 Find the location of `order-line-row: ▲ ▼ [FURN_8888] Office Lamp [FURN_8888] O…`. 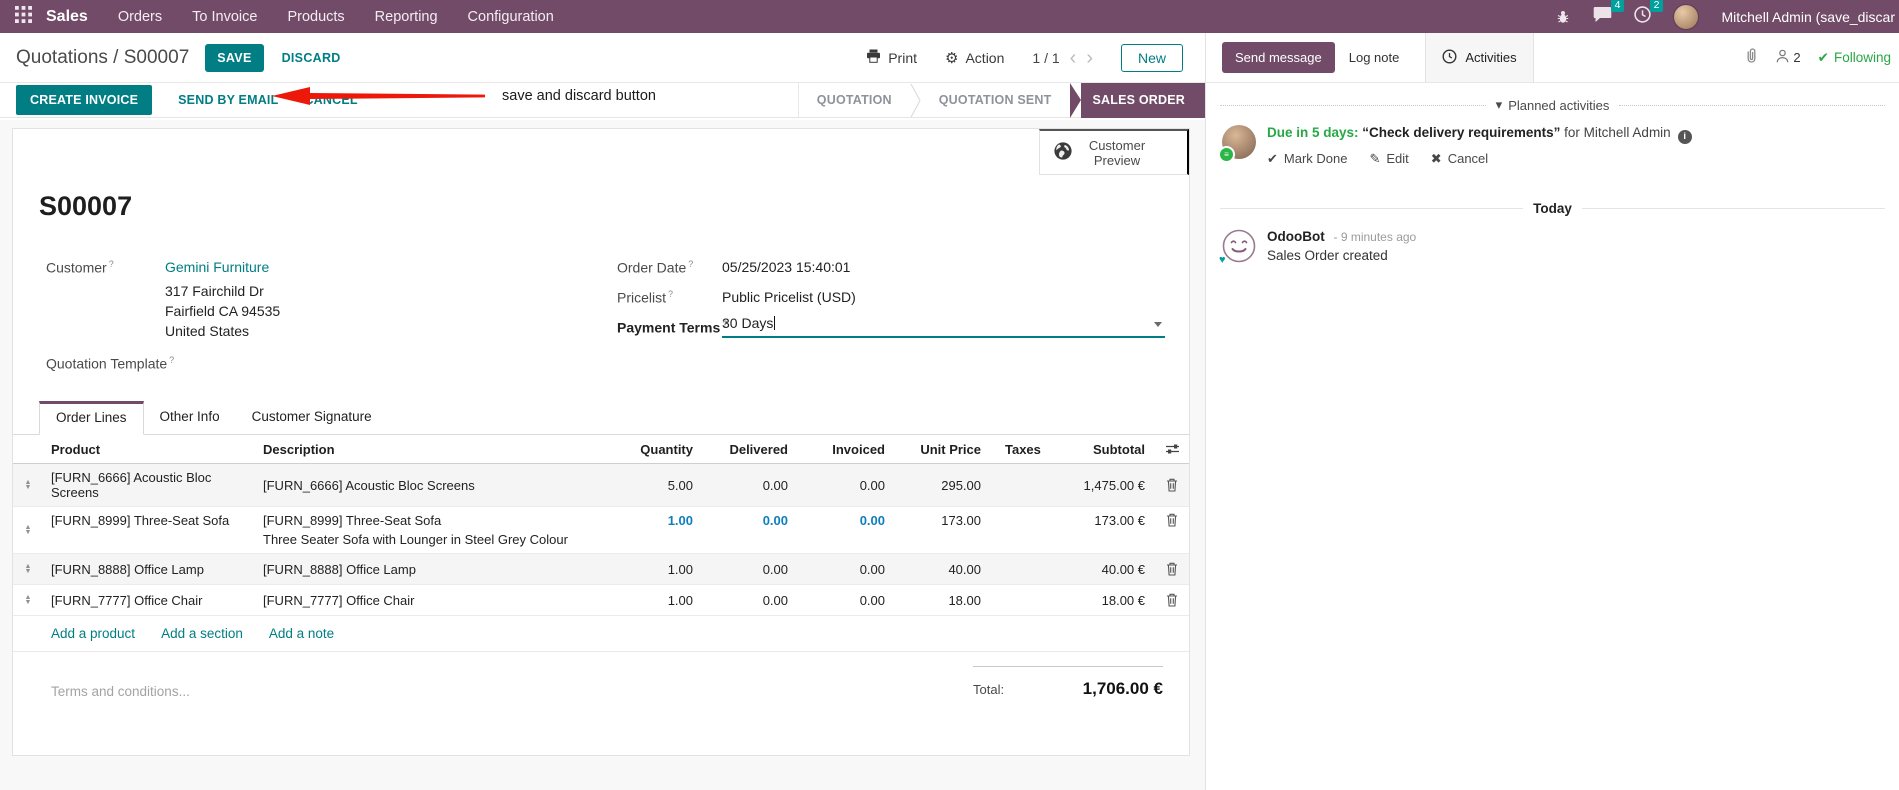

order-line-row: ▲ ▼ [FURN_8888] Office Lamp [FURN_8888] O… is located at coordinates (601, 569).